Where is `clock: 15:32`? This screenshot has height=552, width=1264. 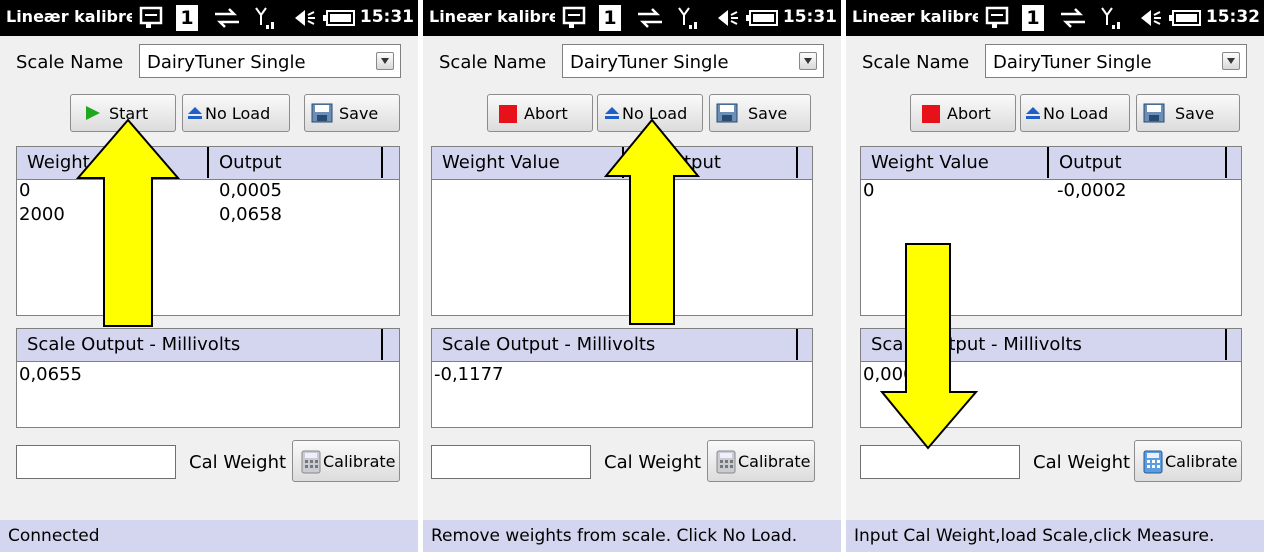 clock: 15:32 is located at coordinates (1232, 17).